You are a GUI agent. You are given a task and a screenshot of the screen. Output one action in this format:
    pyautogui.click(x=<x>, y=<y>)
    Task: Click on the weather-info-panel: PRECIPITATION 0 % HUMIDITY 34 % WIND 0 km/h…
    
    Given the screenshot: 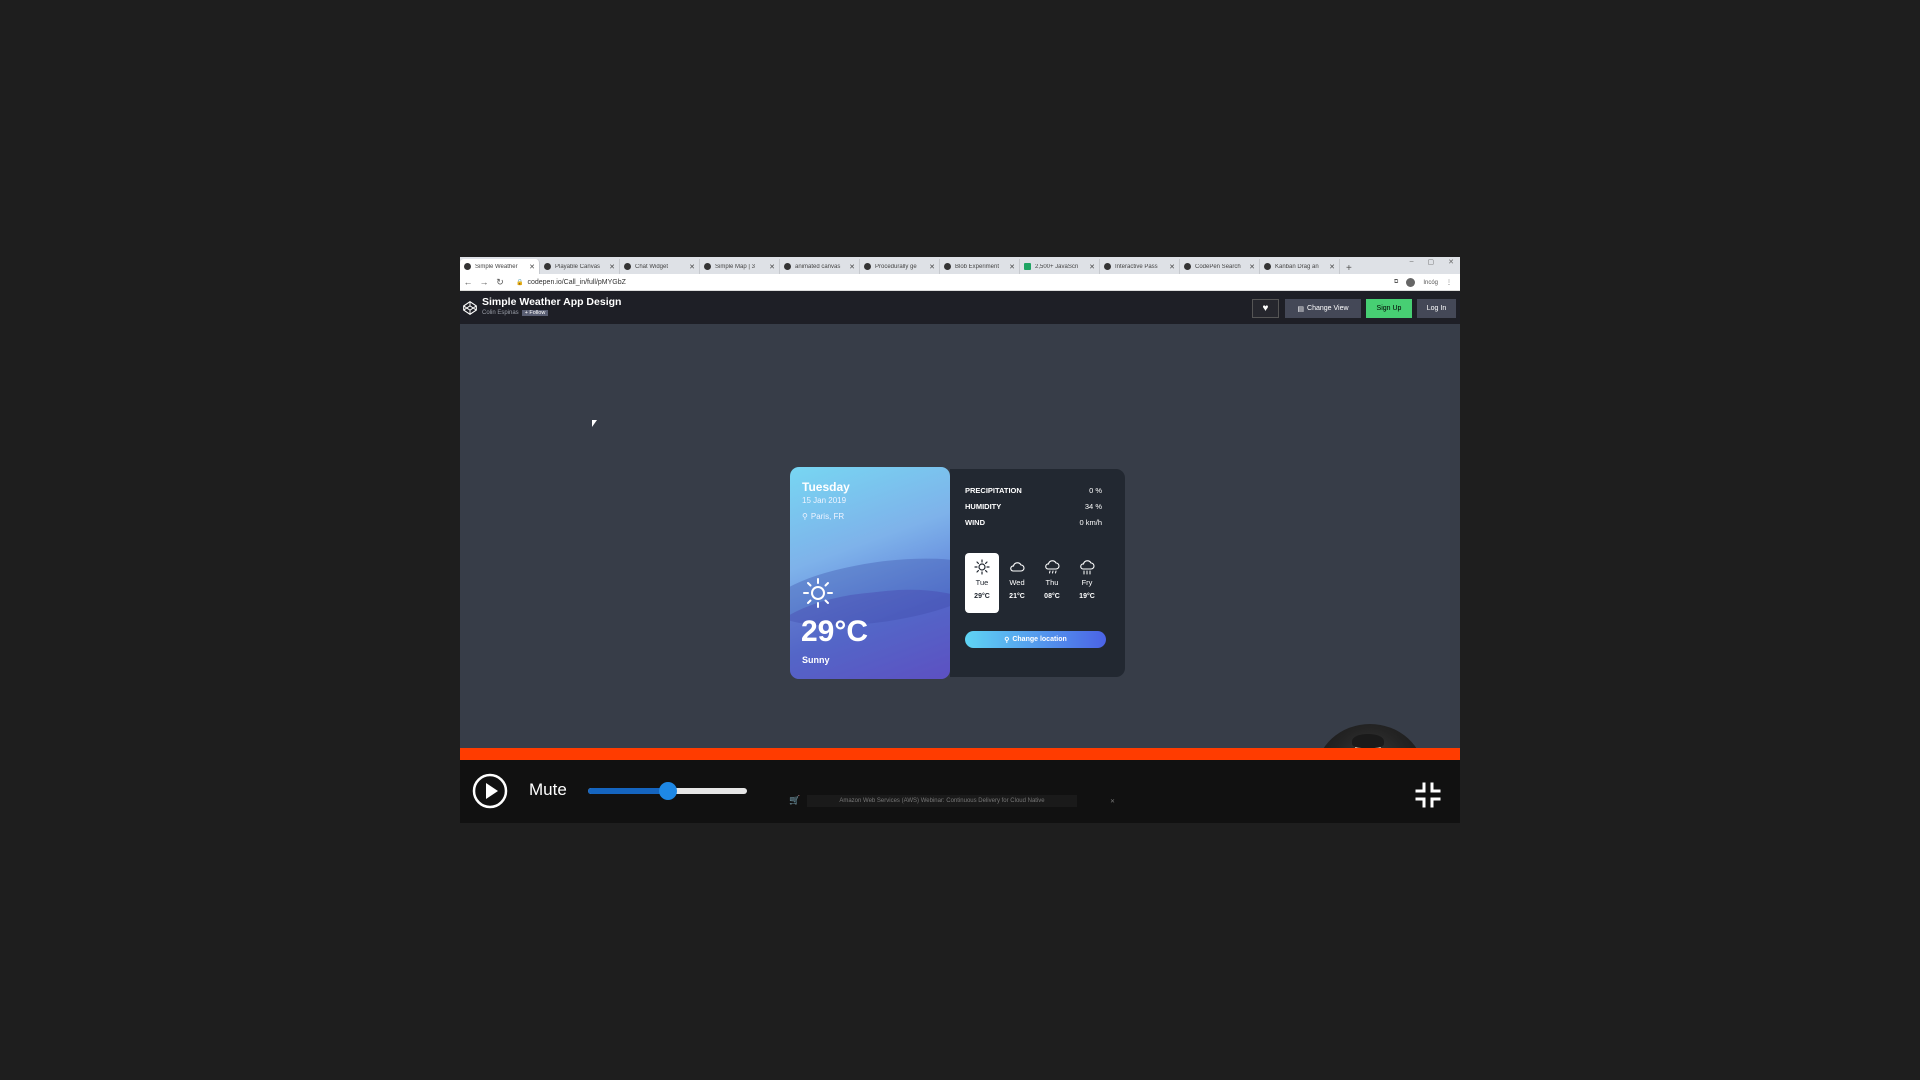 What is the action you would take?
    pyautogui.click(x=1037, y=573)
    